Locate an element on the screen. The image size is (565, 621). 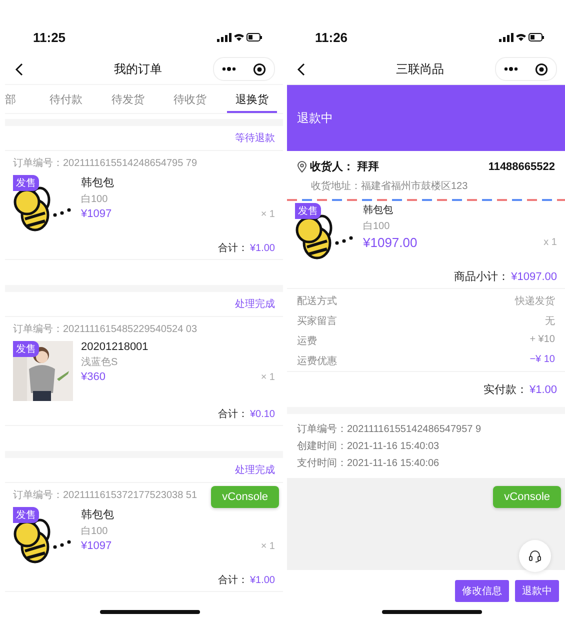
headset-icon is located at coordinates (535, 556).